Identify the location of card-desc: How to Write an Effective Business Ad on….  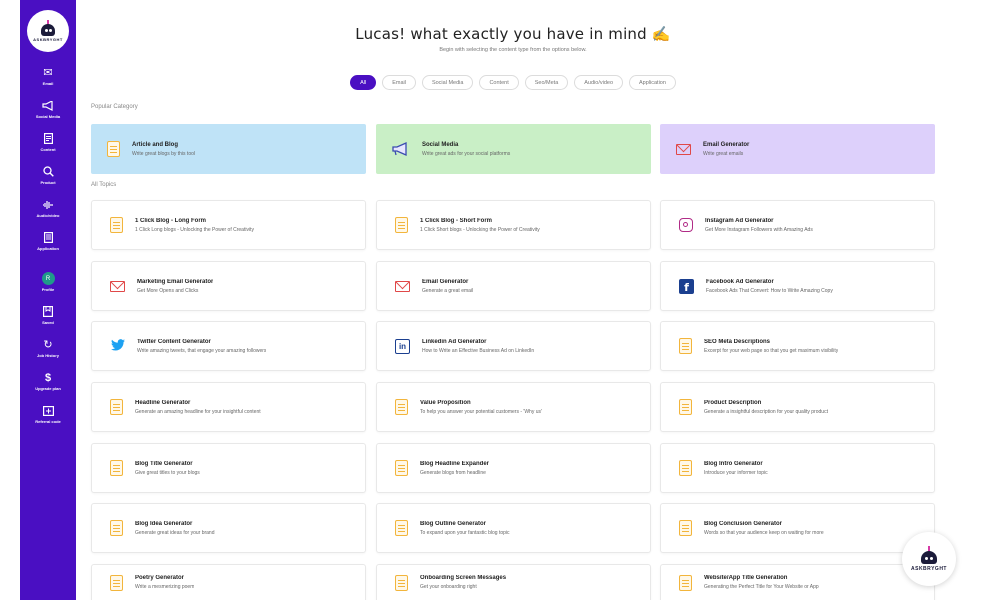
(478, 350).